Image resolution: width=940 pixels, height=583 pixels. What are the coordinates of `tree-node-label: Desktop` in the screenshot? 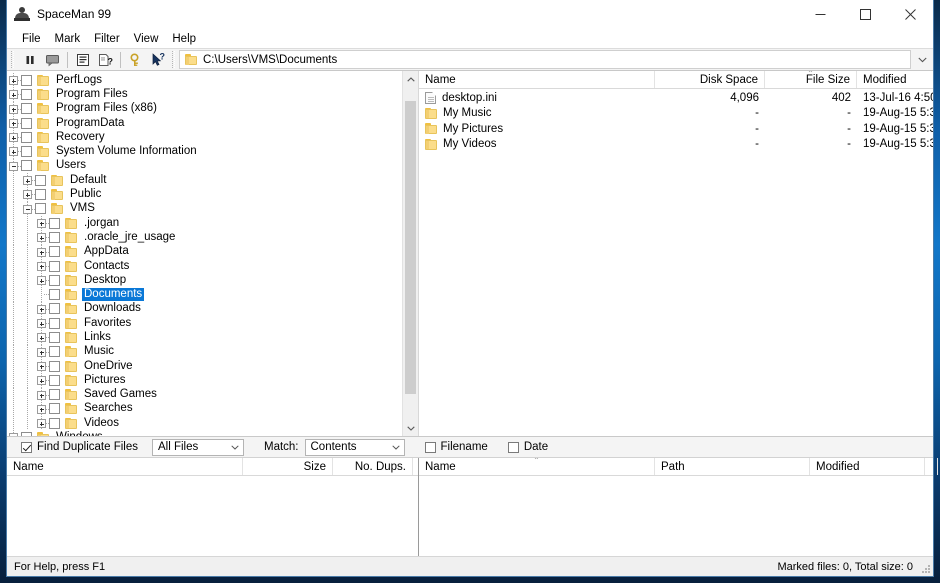 It's located at (105, 280).